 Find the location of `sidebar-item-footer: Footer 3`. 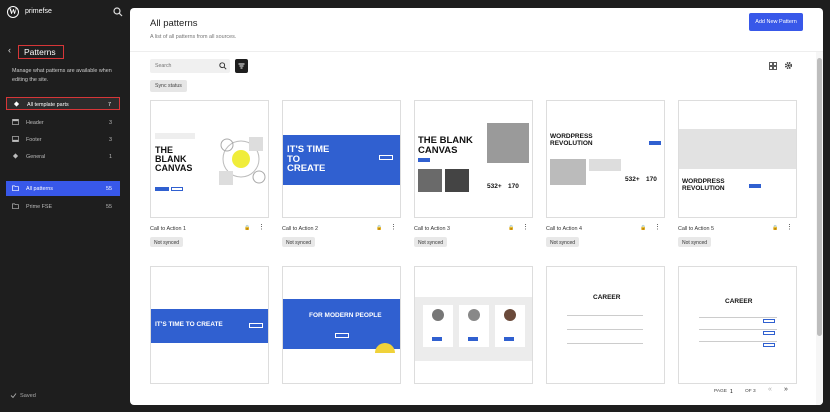

sidebar-item-footer: Footer 3 is located at coordinates (63, 139).